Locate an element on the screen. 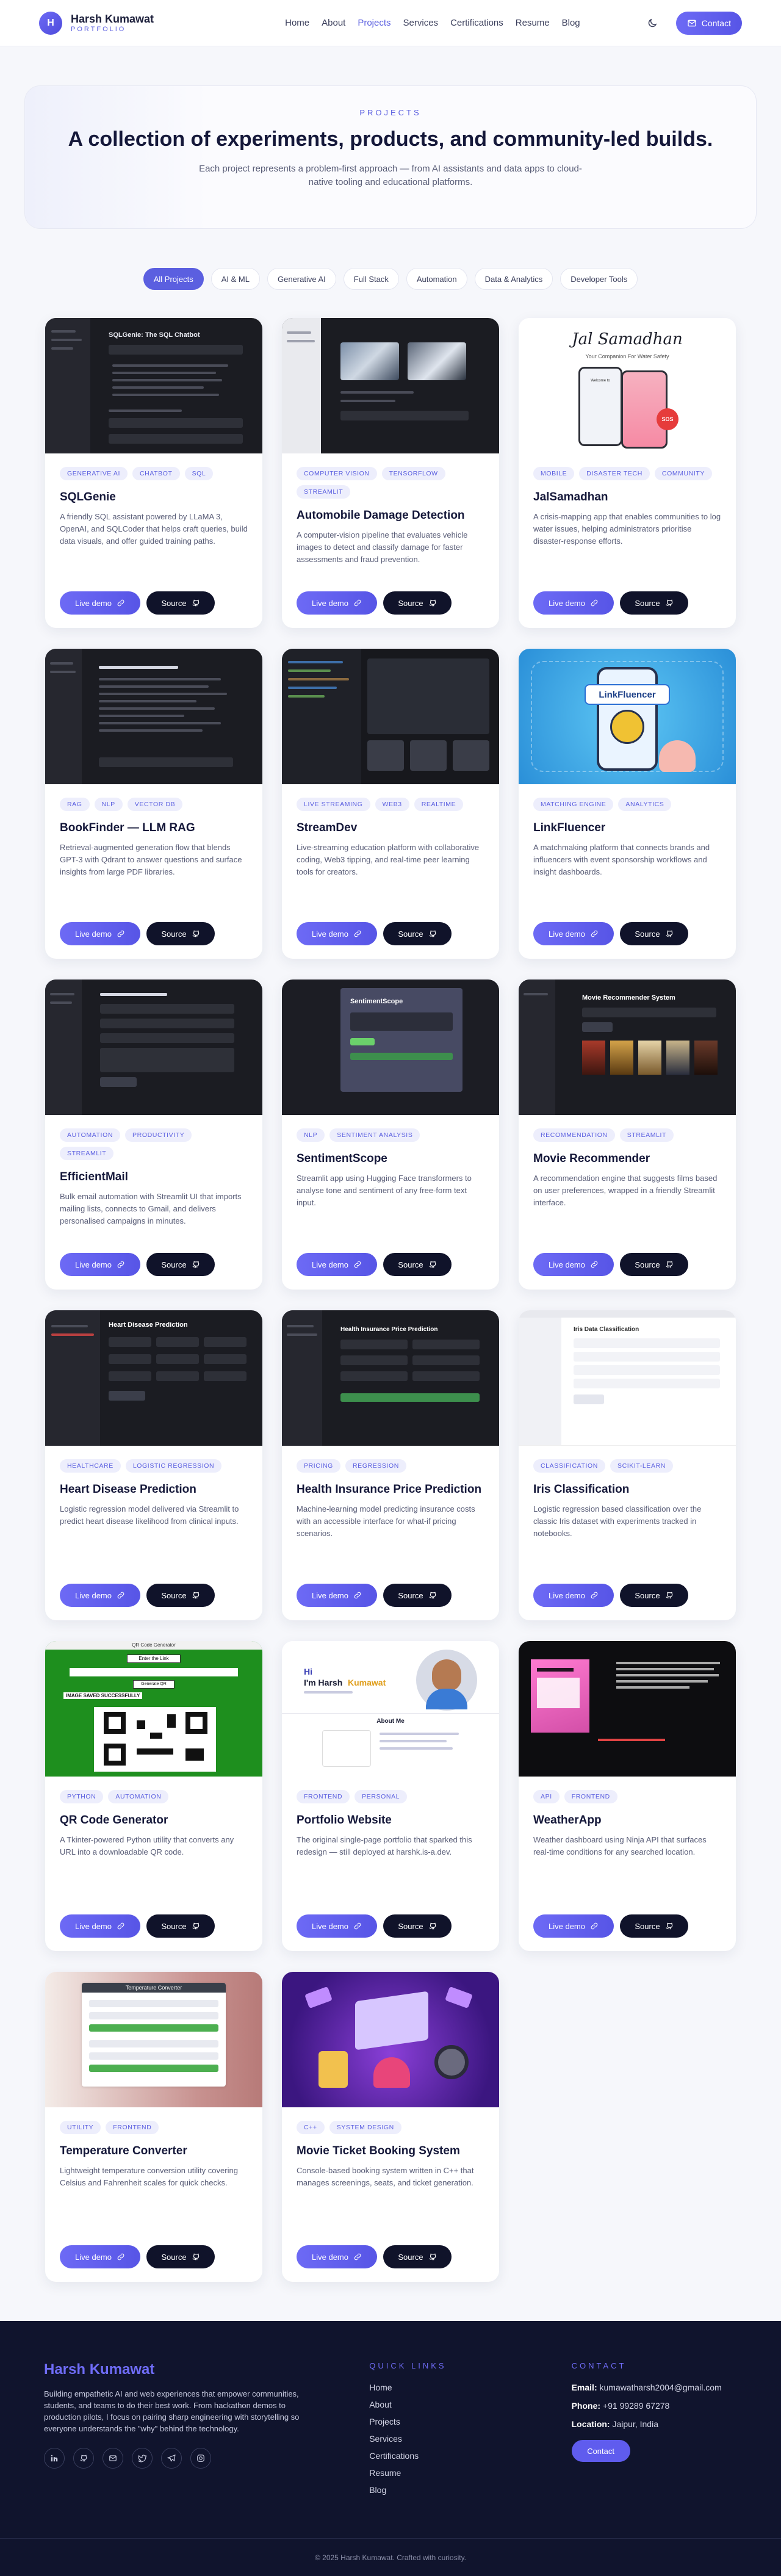  footer-name: Harsh Kumawat is located at coordinates (99, 2369).